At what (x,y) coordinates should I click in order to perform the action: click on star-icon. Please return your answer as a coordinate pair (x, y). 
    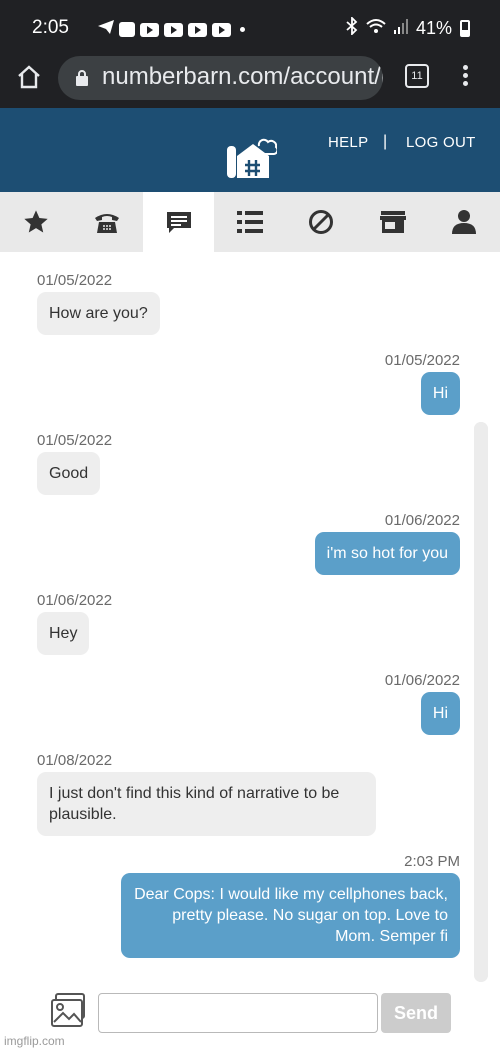
    Looking at the image, I should click on (36, 221).